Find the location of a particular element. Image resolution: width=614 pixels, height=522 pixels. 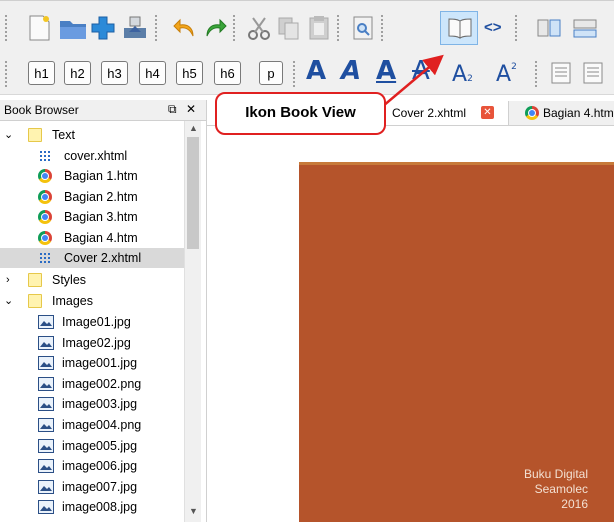

close-panel-icon: ✕ is located at coordinates (191, 109).